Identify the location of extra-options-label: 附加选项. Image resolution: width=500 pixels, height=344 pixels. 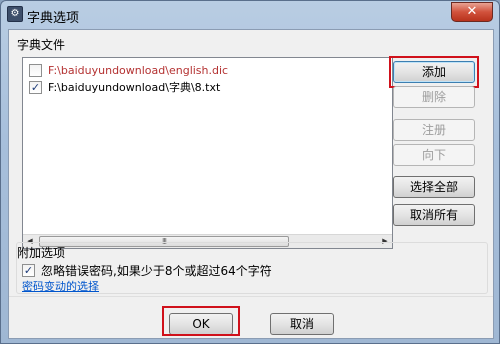
(41, 253).